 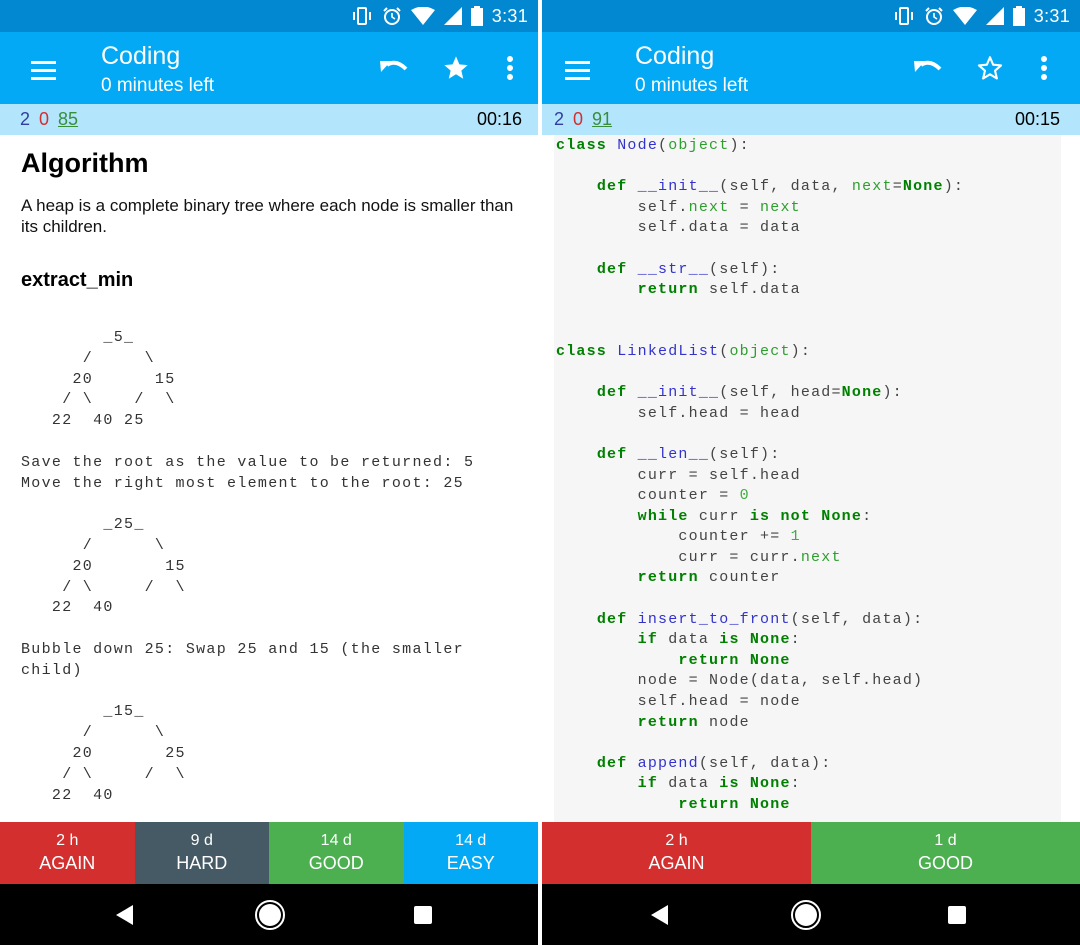 What do you see at coordinates (668, 763) in the screenshot?
I see `code-name: append` at bounding box center [668, 763].